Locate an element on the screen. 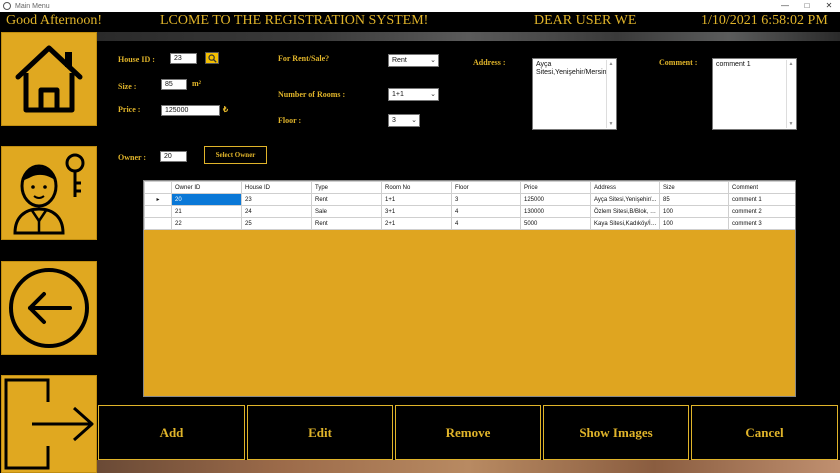 This screenshot has height=473, width=840. table-cell: 125000 is located at coordinates (555, 199).